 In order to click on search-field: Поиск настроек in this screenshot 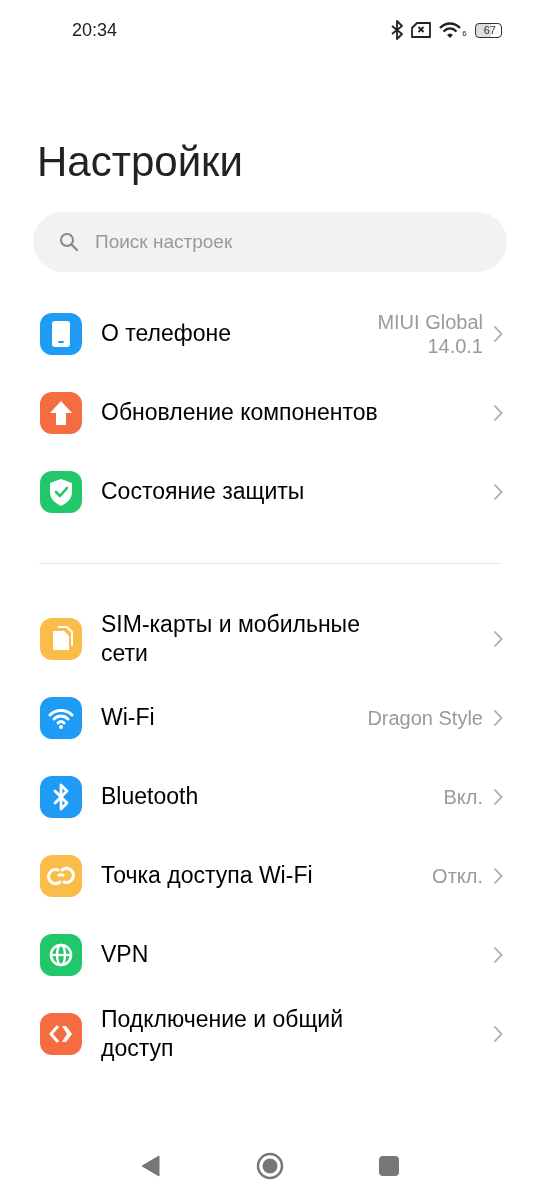, I will do `click(270, 242)`.